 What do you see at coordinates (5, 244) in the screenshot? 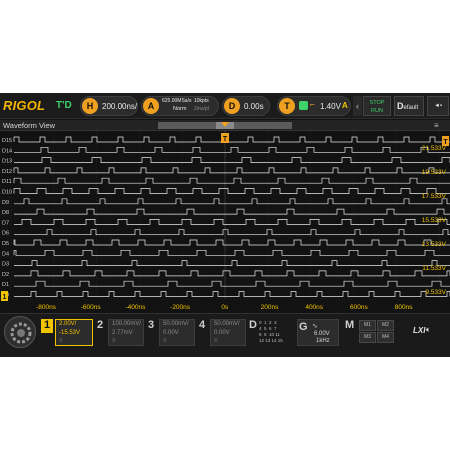
I see `digital-channel-label: D5` at bounding box center [5, 244].